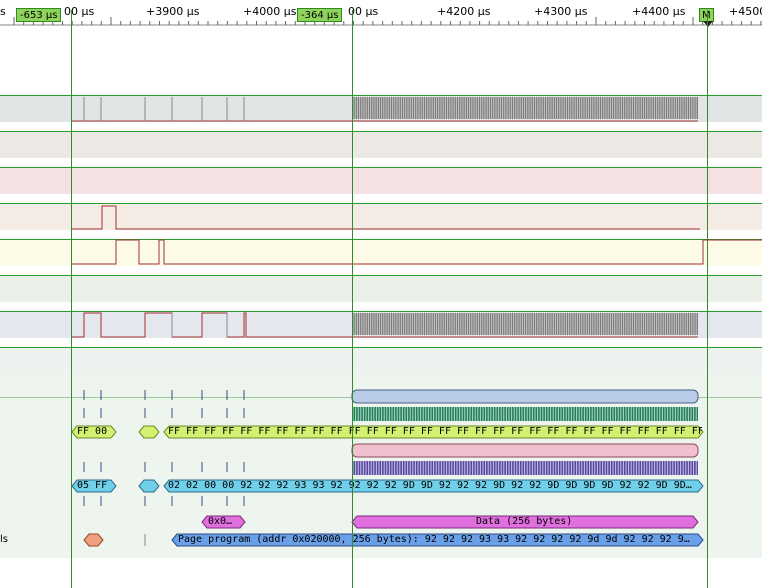 This screenshot has height=588, width=762. I want to click on decoded-data-block: Data (256 bytes), so click(524, 522).